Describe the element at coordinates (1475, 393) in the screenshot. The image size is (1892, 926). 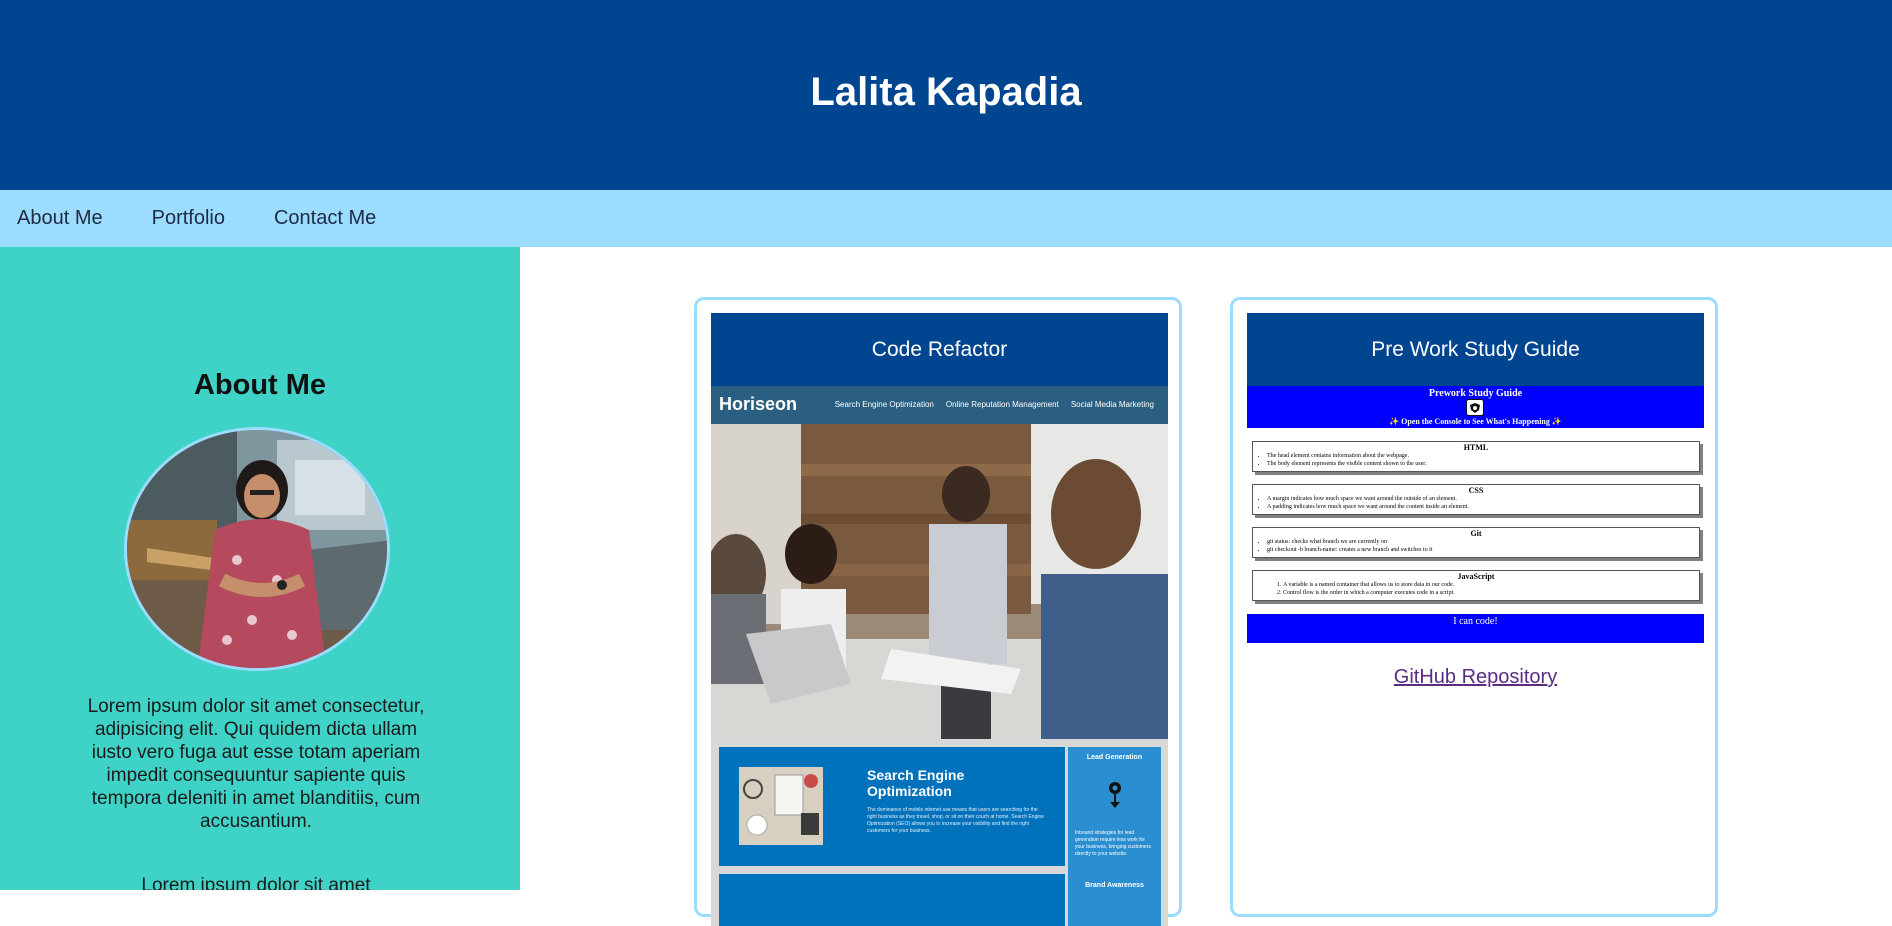
I see `guide-heading: Prework Study Guide` at that location.